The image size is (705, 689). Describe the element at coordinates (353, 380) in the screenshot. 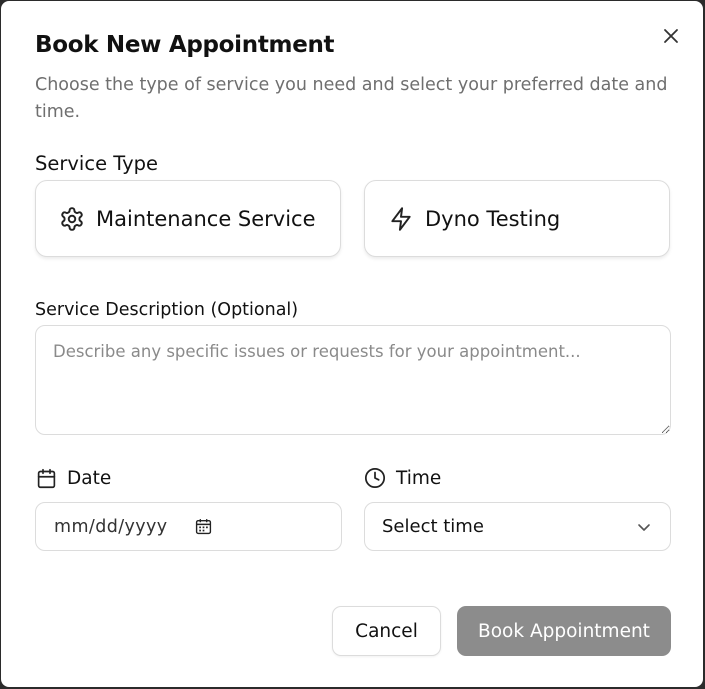

I see `service-description-textarea` at that location.